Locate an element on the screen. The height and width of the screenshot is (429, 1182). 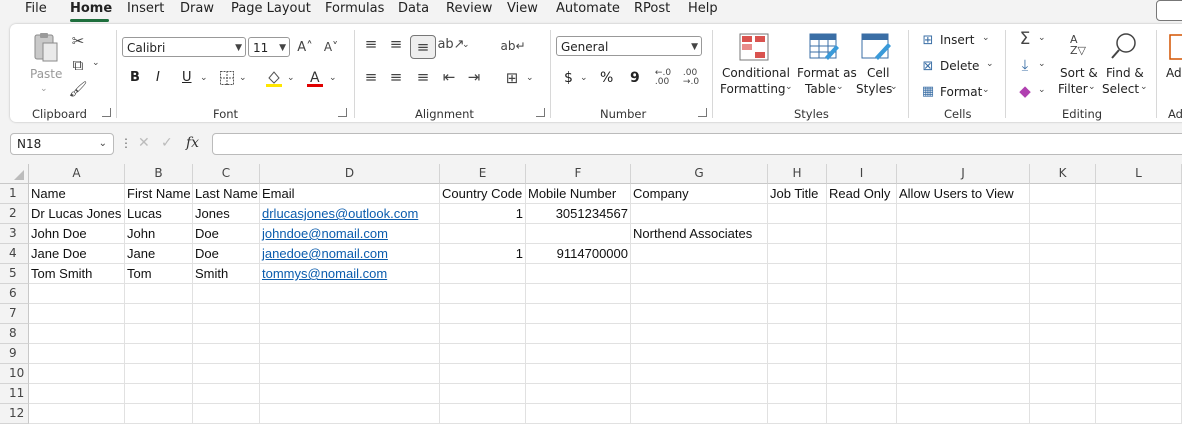
insert-cells-dropdown-icon: ⌄ is located at coordinates (986, 38).